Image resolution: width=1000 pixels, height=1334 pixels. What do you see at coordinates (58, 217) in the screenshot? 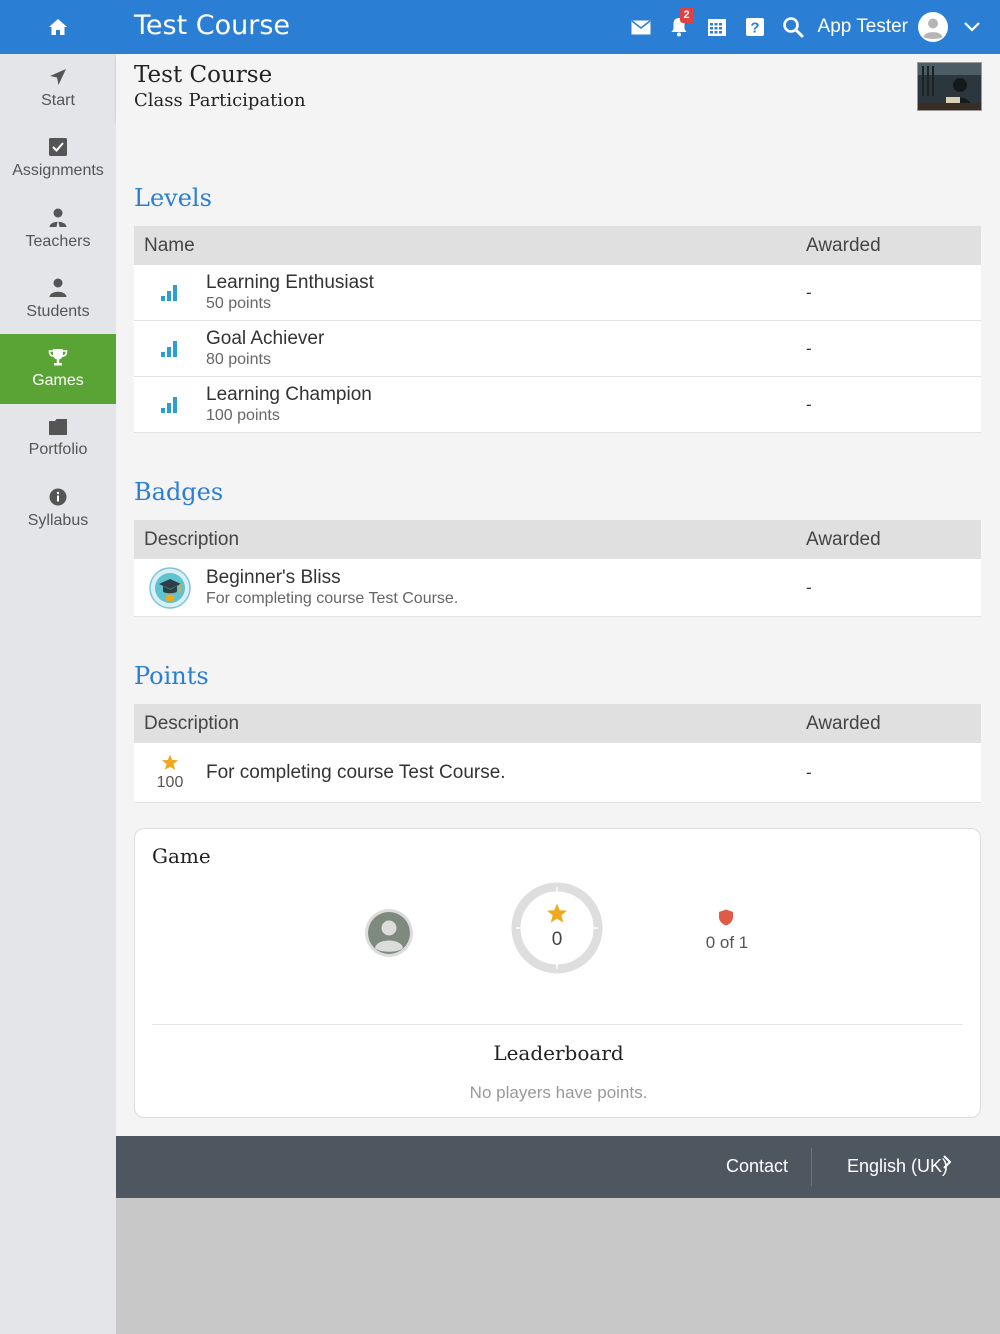
I see `teacher-icon` at bounding box center [58, 217].